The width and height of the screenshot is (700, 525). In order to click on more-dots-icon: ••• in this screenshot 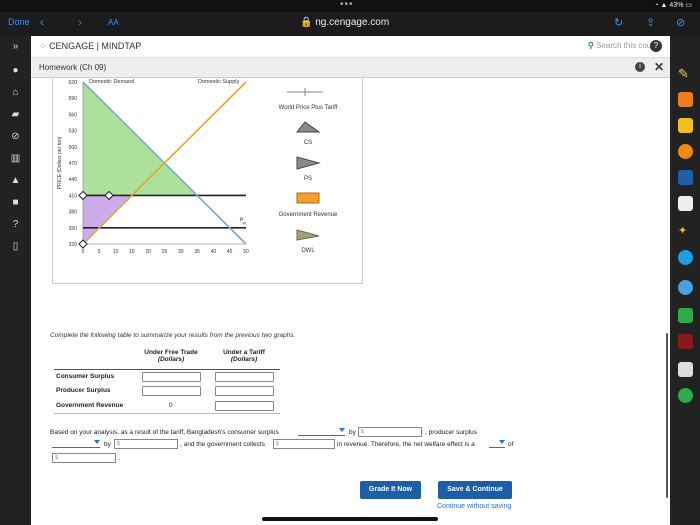, I will do `click(347, 5)`.